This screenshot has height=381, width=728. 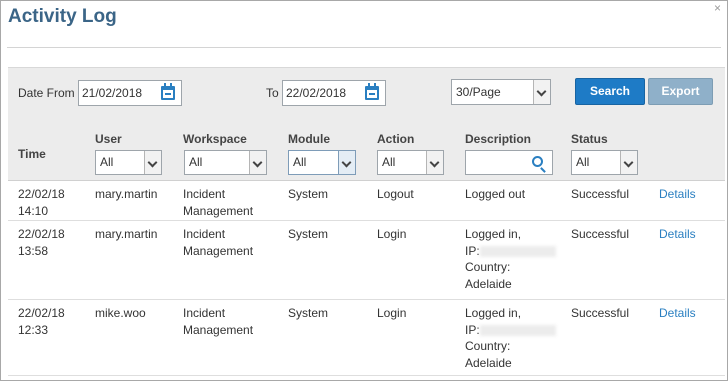 What do you see at coordinates (364, 47) in the screenshot?
I see `title-divider` at bounding box center [364, 47].